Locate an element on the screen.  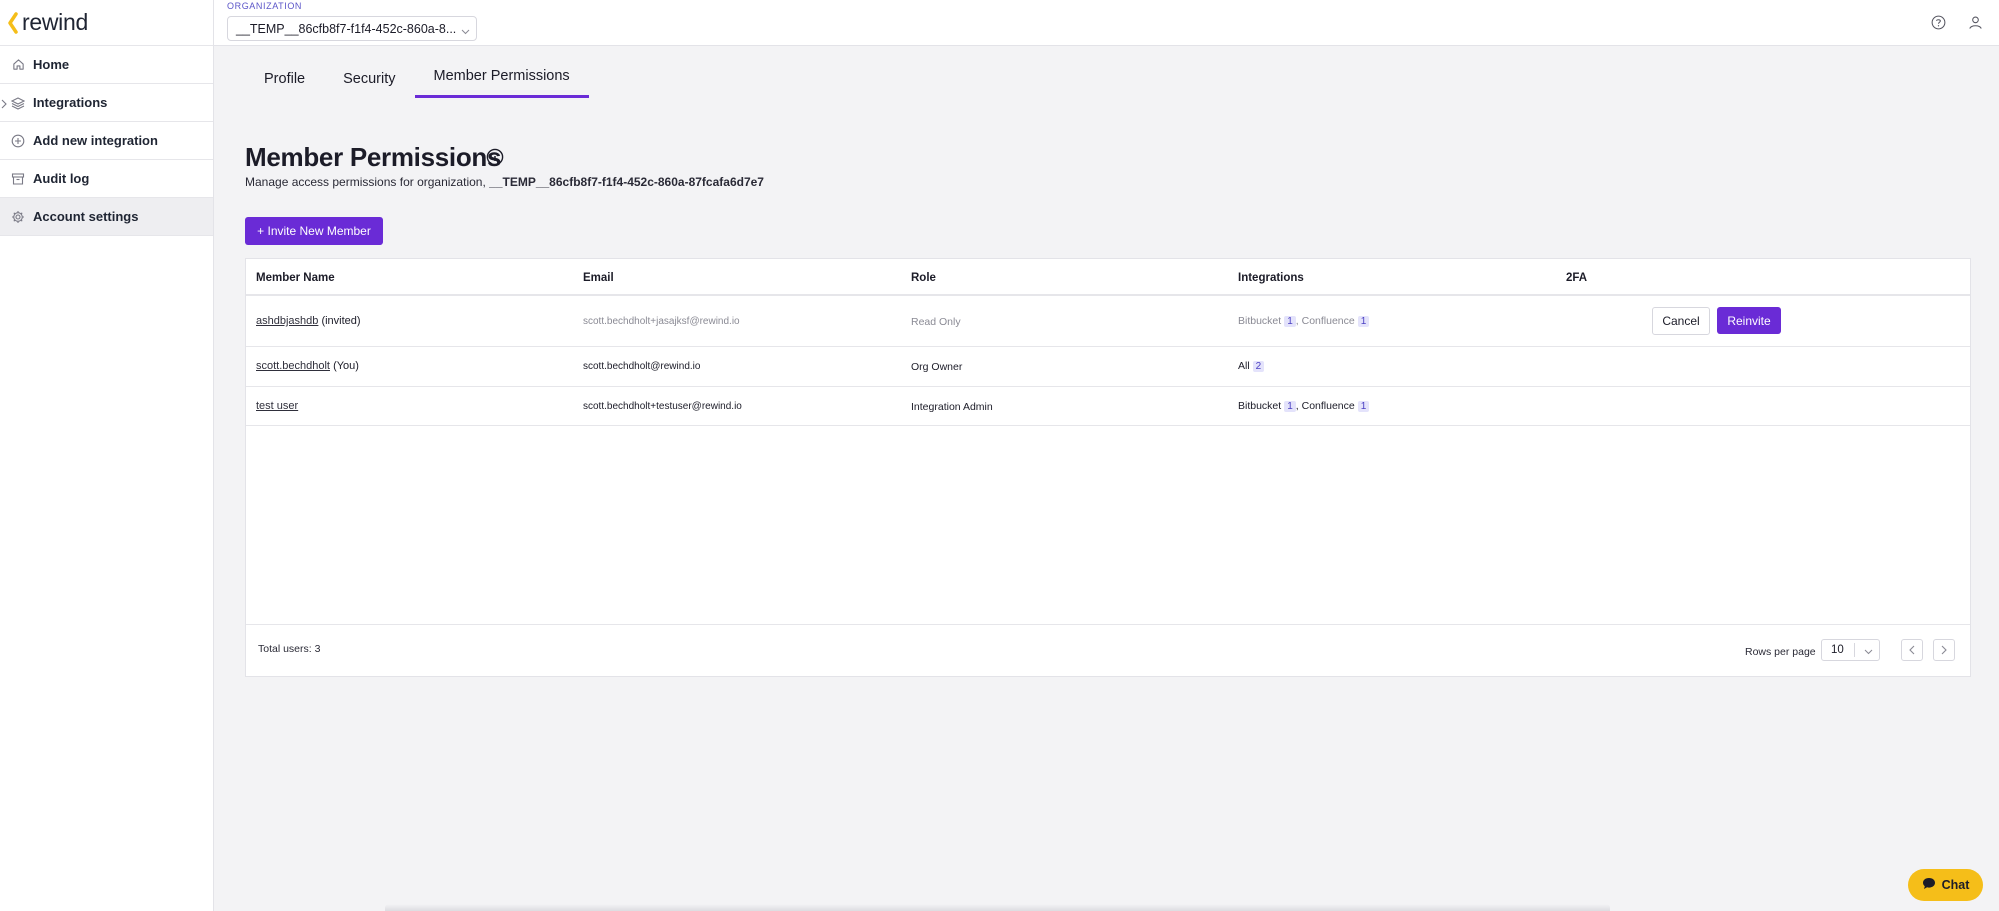
chevron-left-icon is located at coordinates (1912, 650).